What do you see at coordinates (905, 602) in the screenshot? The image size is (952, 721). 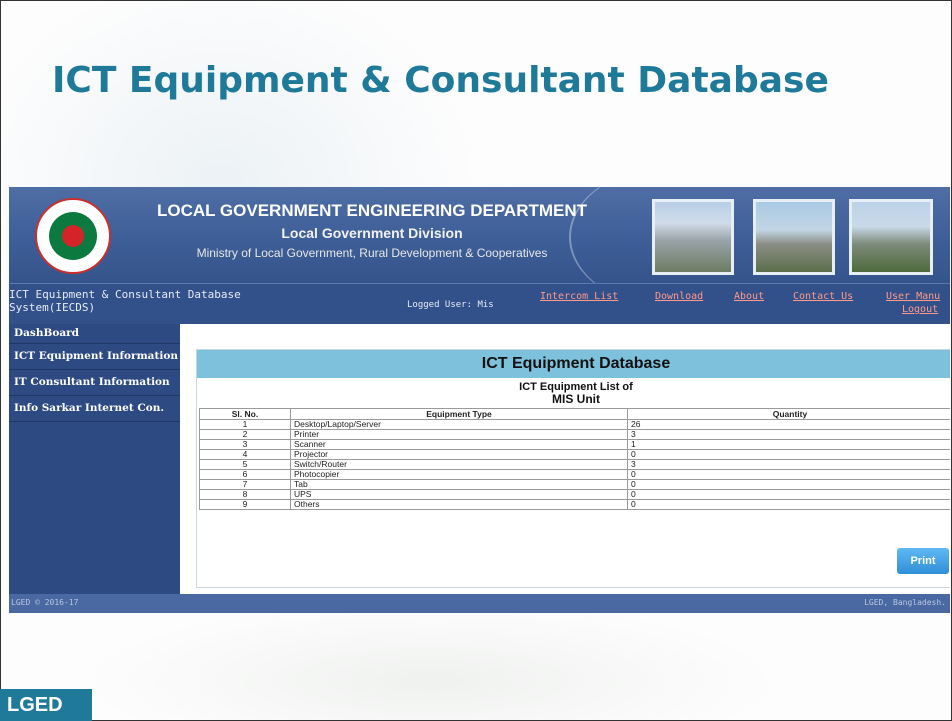 I see `organization-text: LGED, Bangladesh.` at bounding box center [905, 602].